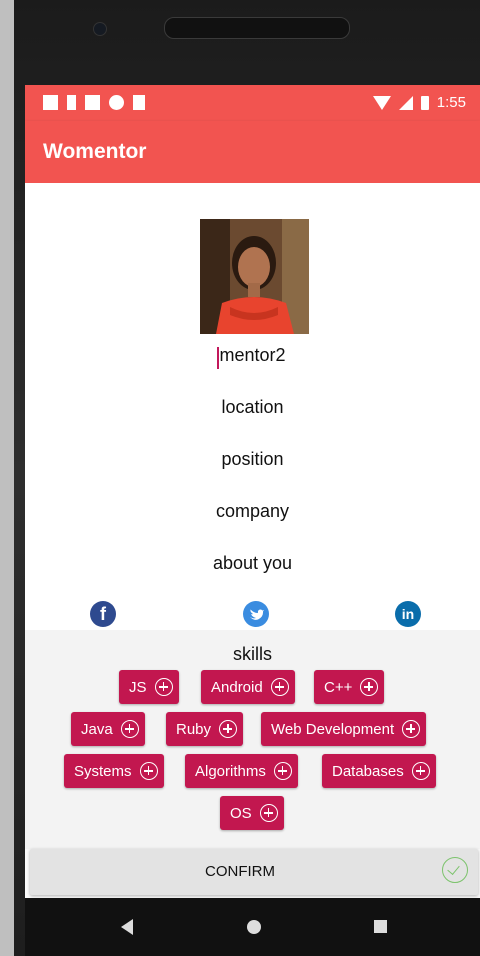 Image resolution: width=480 pixels, height=956 pixels. What do you see at coordinates (138, 687) in the screenshot?
I see `skill-label: JS` at bounding box center [138, 687].